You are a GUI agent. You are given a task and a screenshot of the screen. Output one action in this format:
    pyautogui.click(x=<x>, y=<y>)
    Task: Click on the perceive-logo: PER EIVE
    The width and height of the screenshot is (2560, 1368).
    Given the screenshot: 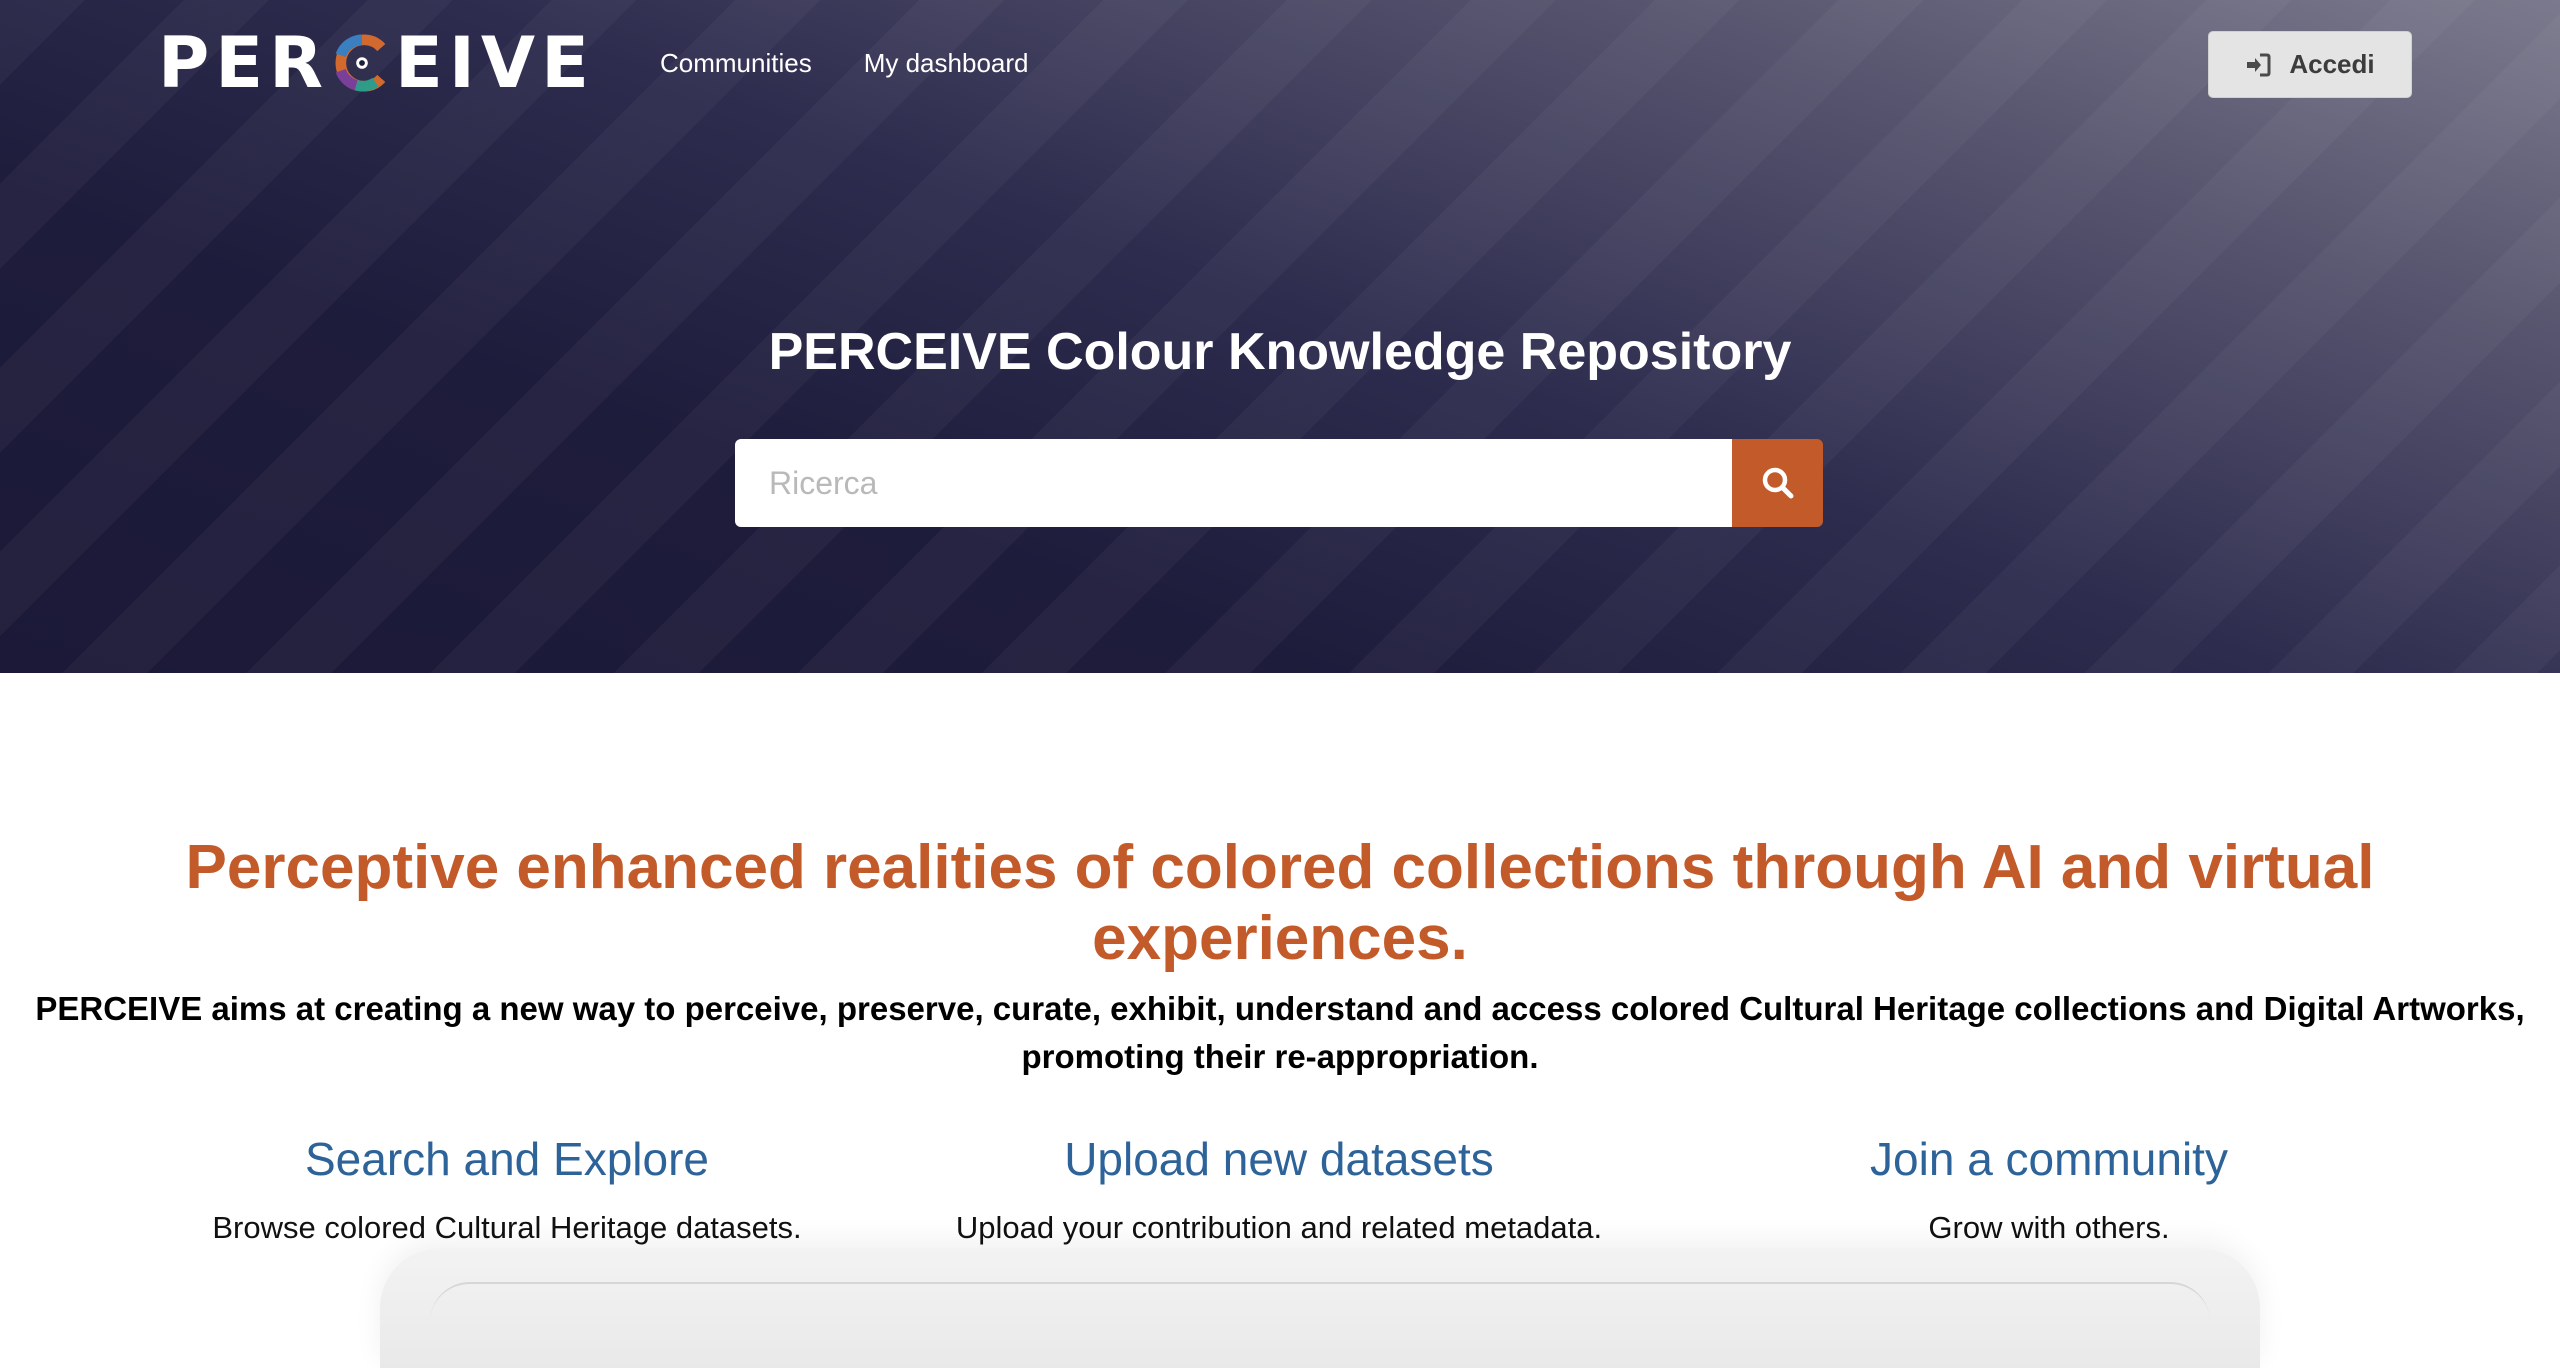 What is the action you would take?
    pyautogui.click(x=376, y=63)
    